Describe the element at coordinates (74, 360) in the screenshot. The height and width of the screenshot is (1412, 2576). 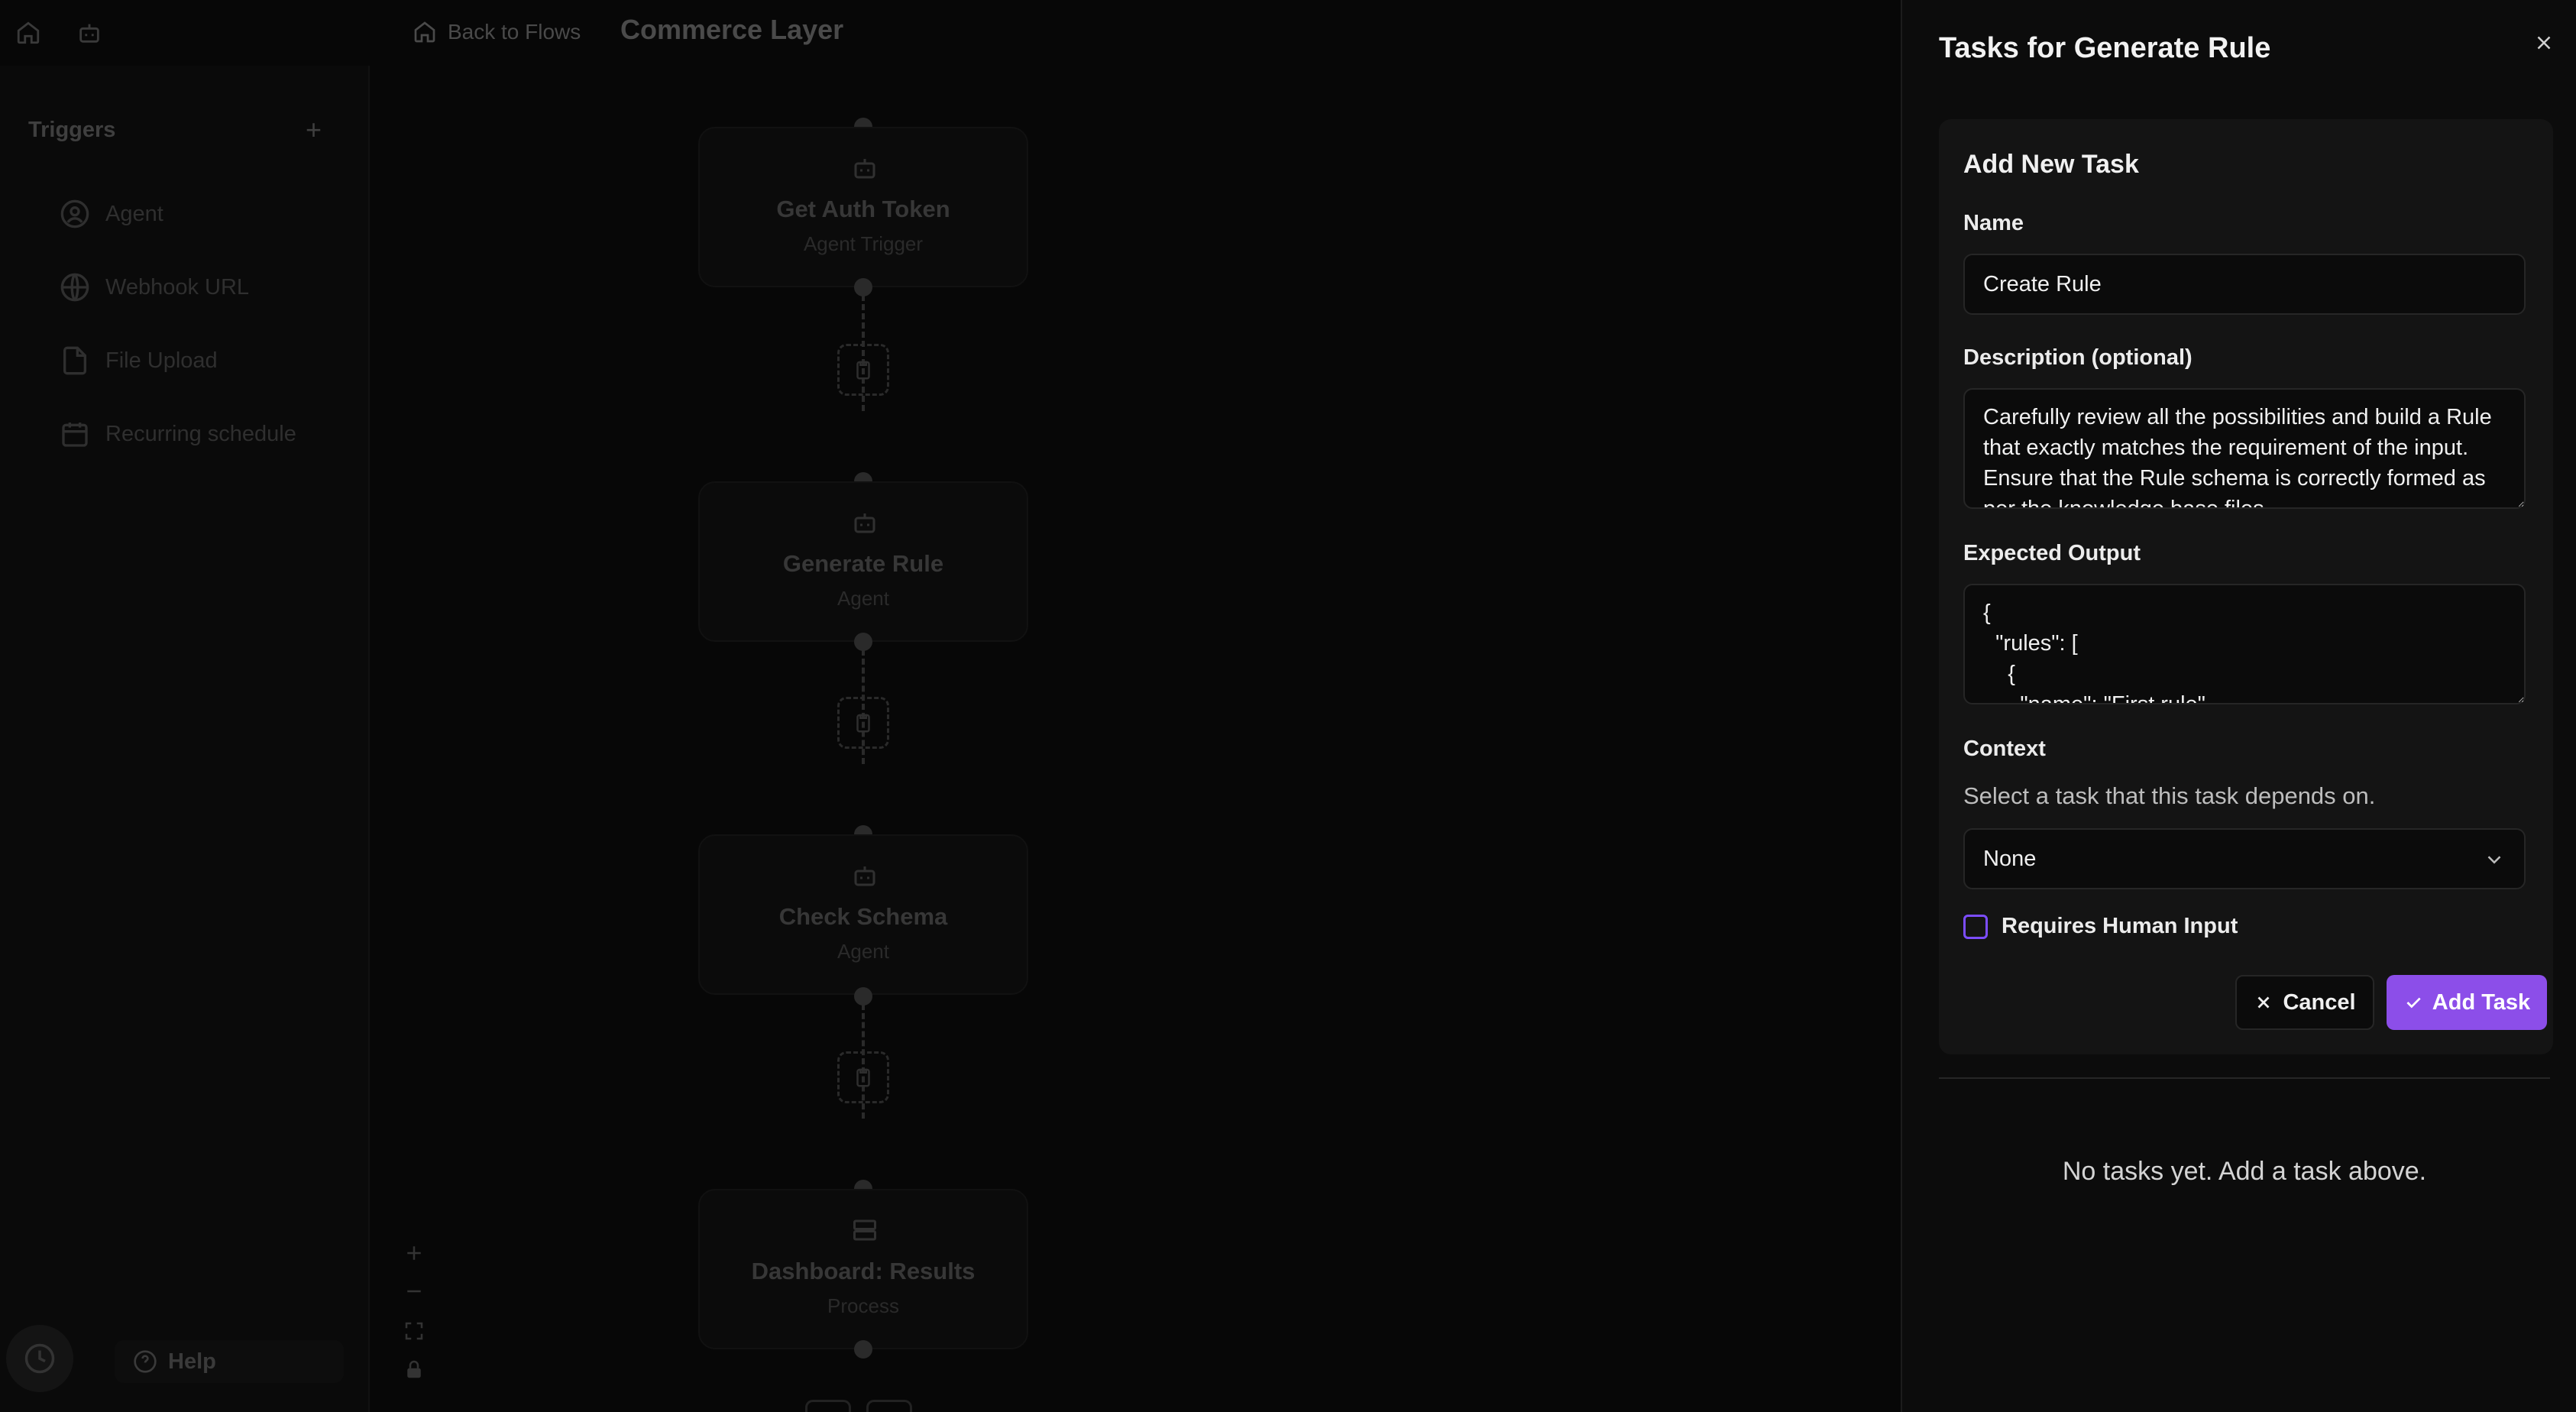
I see `file-icon` at that location.